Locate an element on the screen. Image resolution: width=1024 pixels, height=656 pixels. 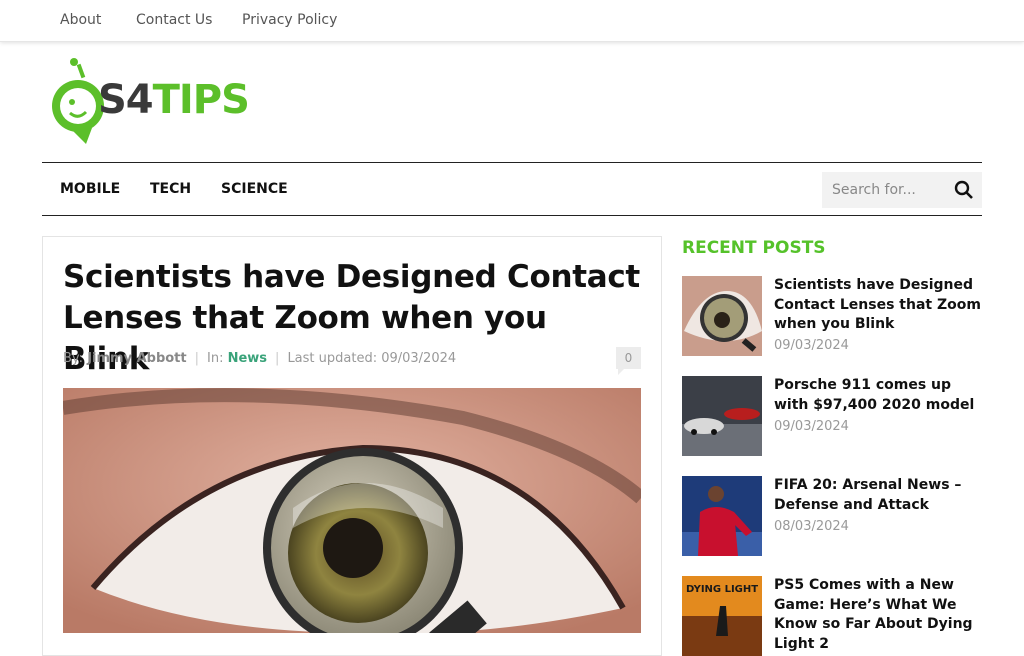
eye-thumbnail is located at coordinates (722, 316).